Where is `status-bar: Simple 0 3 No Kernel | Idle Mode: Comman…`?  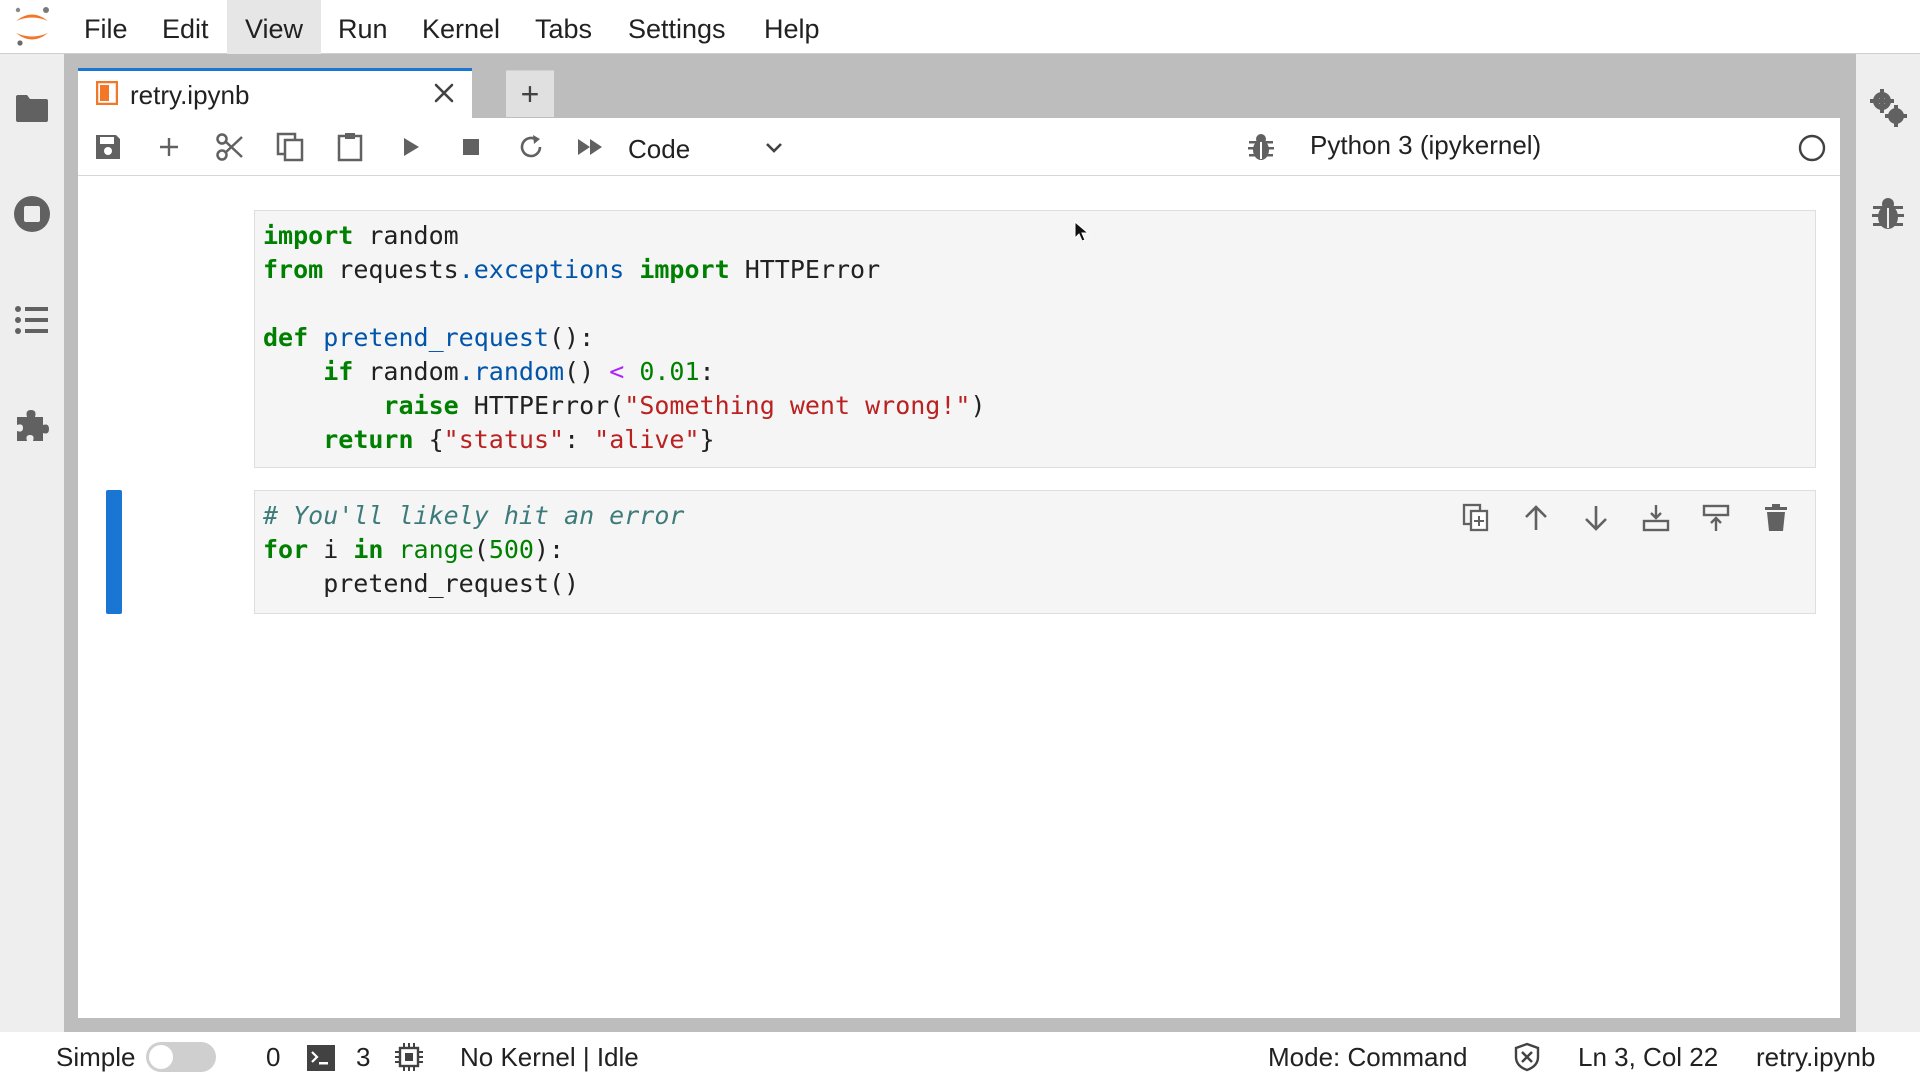
status-bar: Simple 0 3 No Kernel | Idle Mode: Comman… is located at coordinates (960, 1056).